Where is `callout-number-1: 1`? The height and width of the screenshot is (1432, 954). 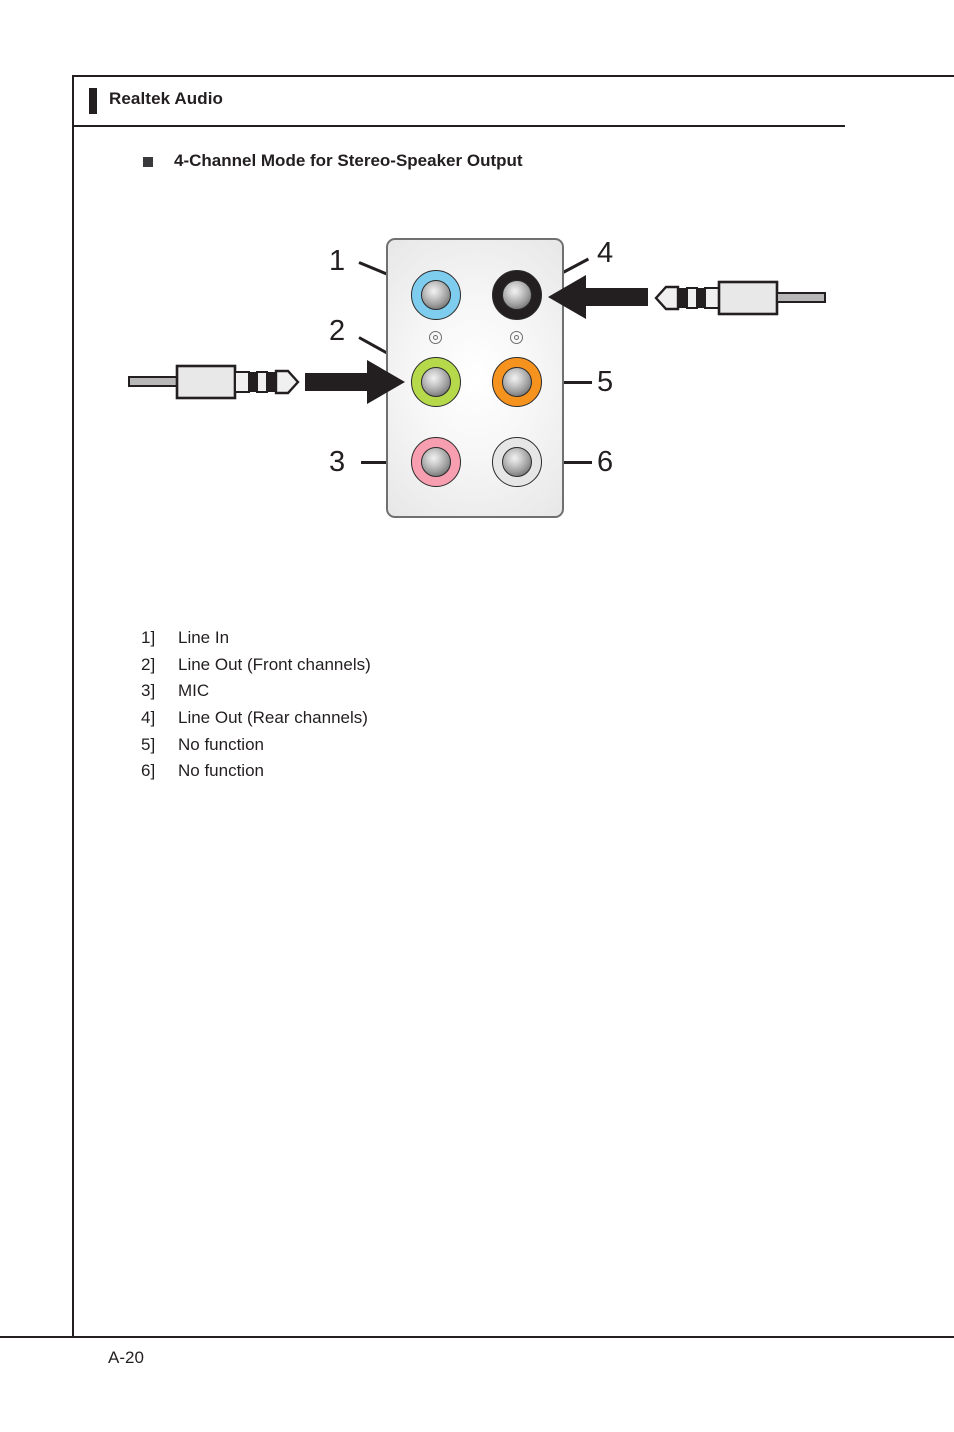 callout-number-1: 1 is located at coordinates (337, 261).